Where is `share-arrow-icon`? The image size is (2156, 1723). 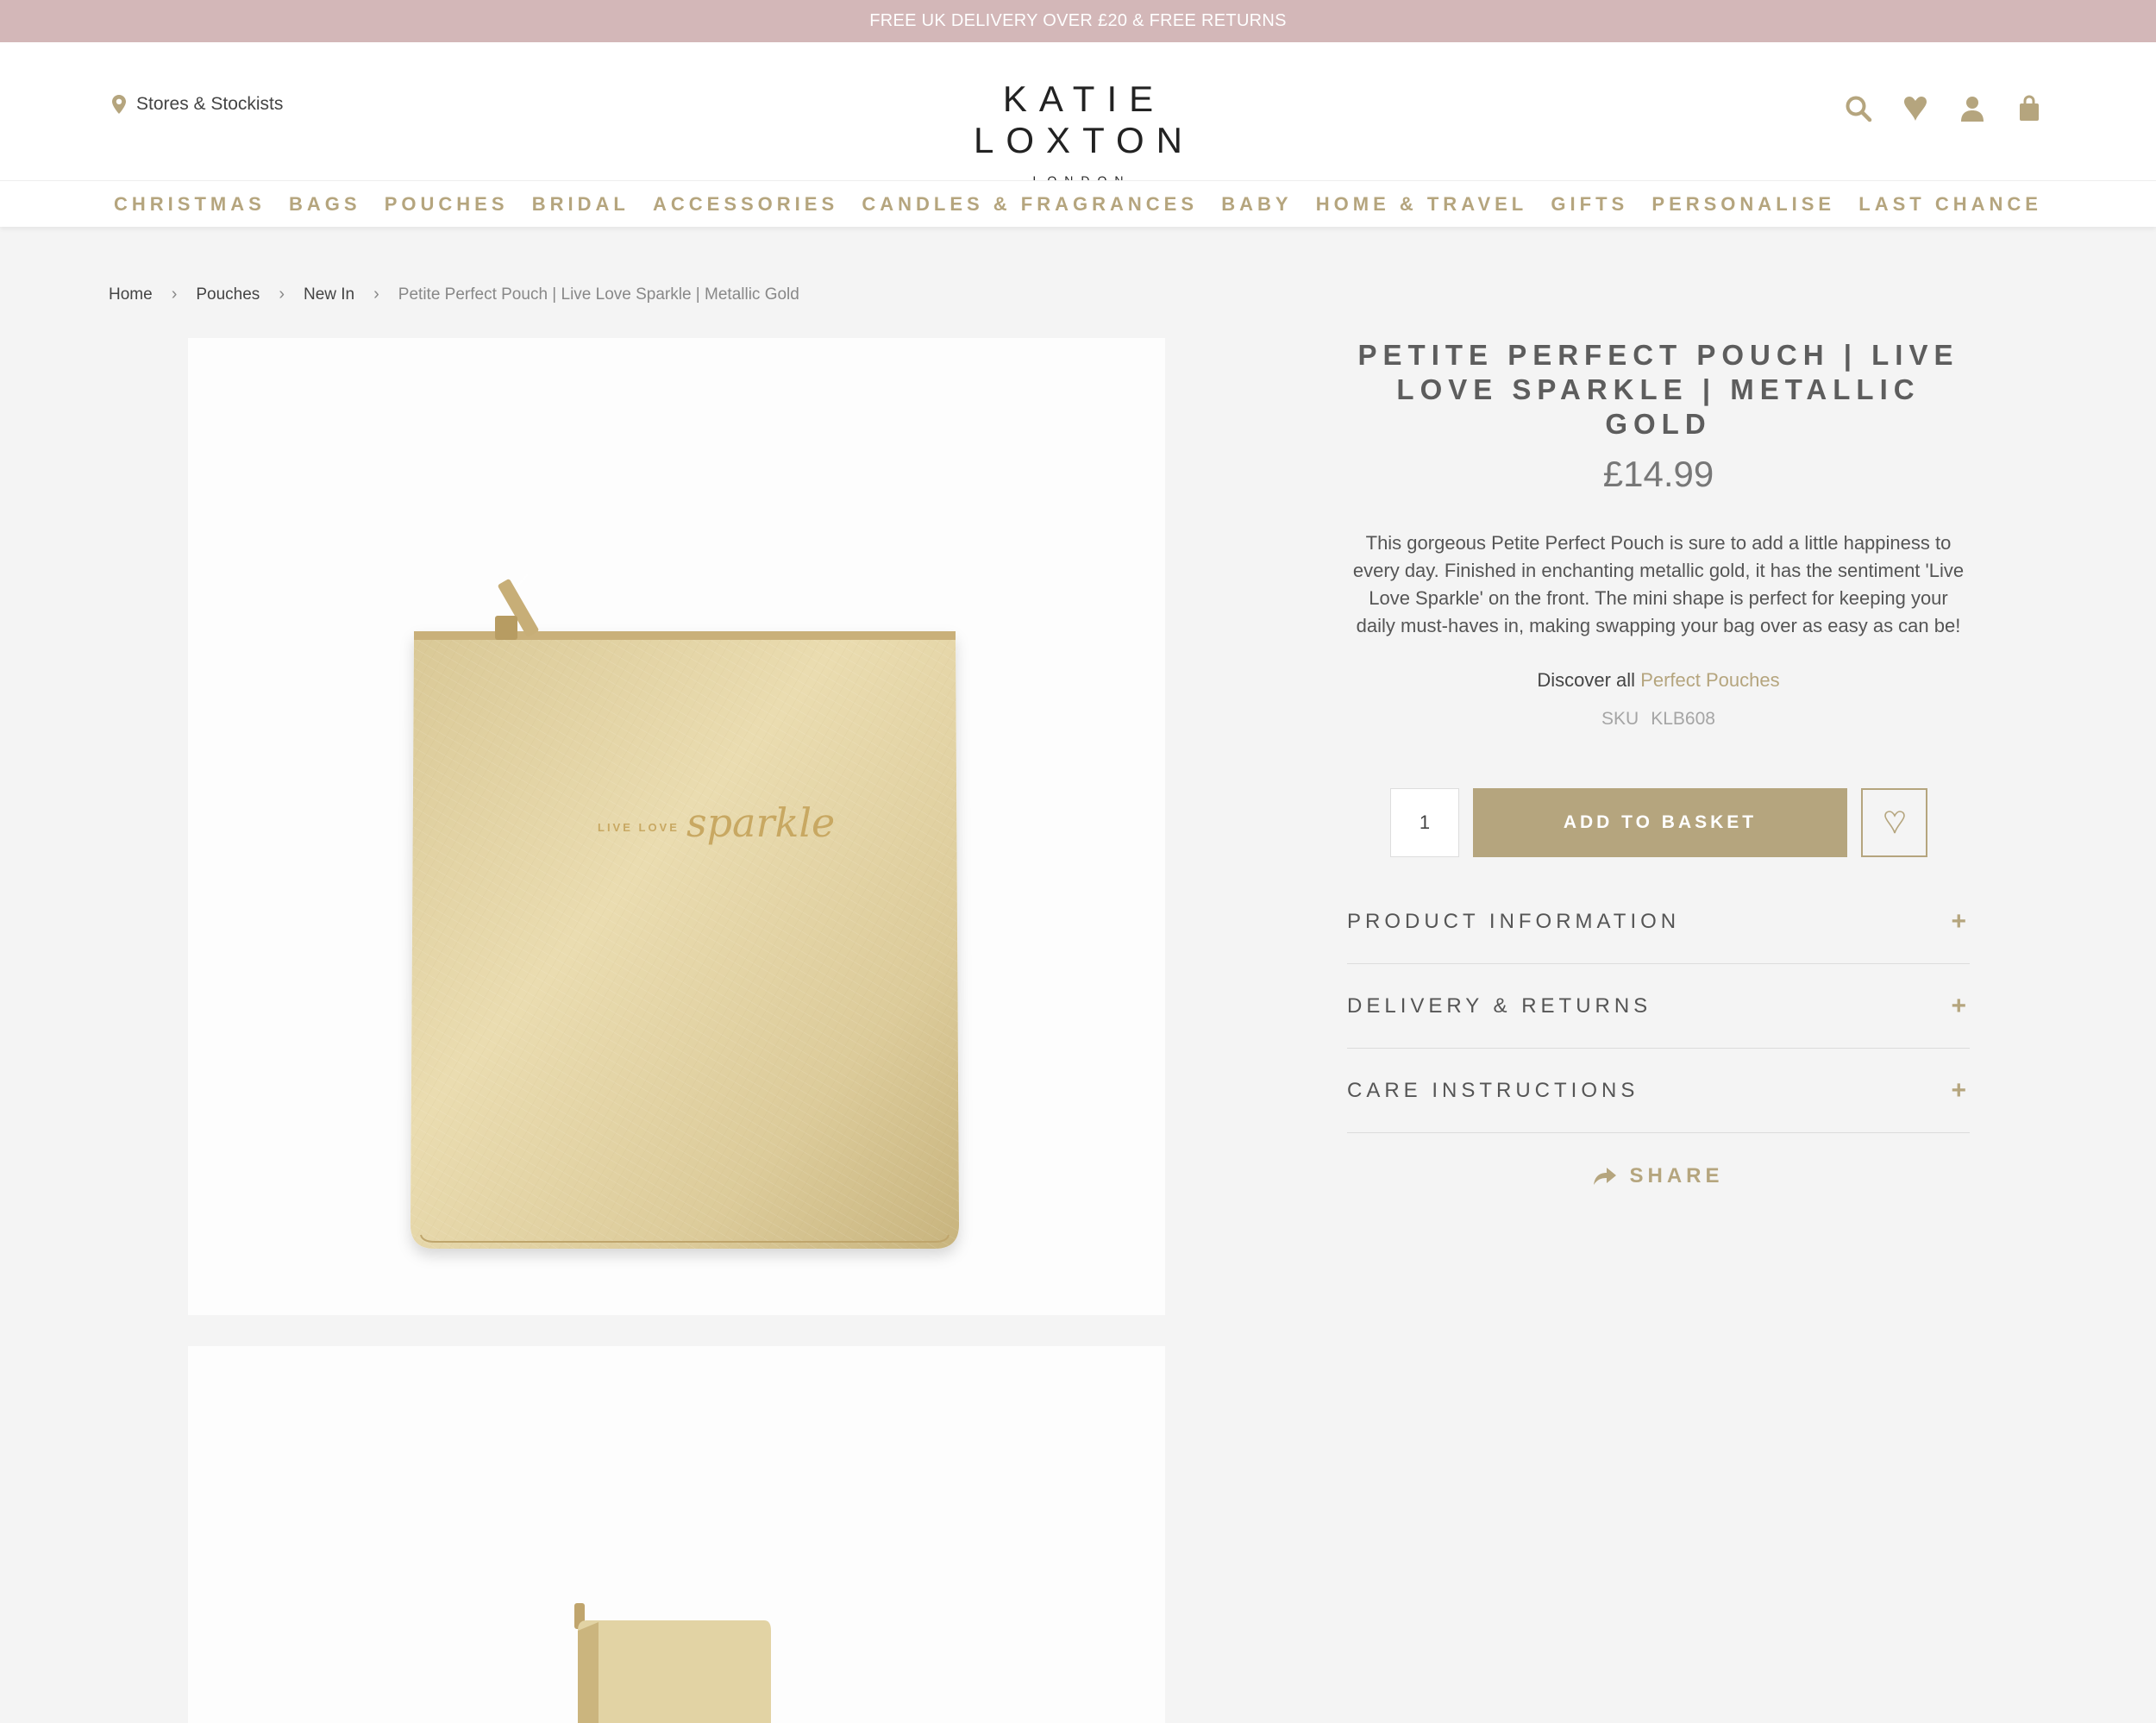 share-arrow-icon is located at coordinates (1605, 1177).